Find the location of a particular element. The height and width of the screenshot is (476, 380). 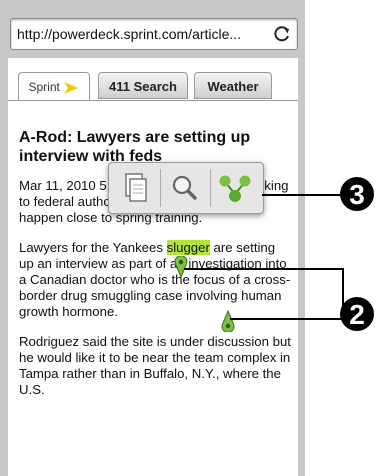

tab-sprint: Sprint is located at coordinates (54, 86).